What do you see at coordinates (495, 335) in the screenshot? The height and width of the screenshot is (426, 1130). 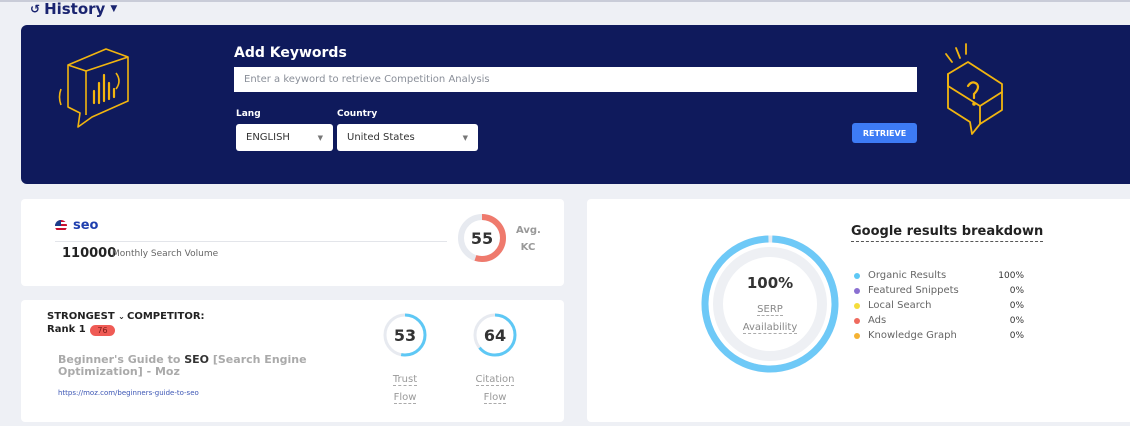 I see `citation-flow-value: 64` at bounding box center [495, 335].